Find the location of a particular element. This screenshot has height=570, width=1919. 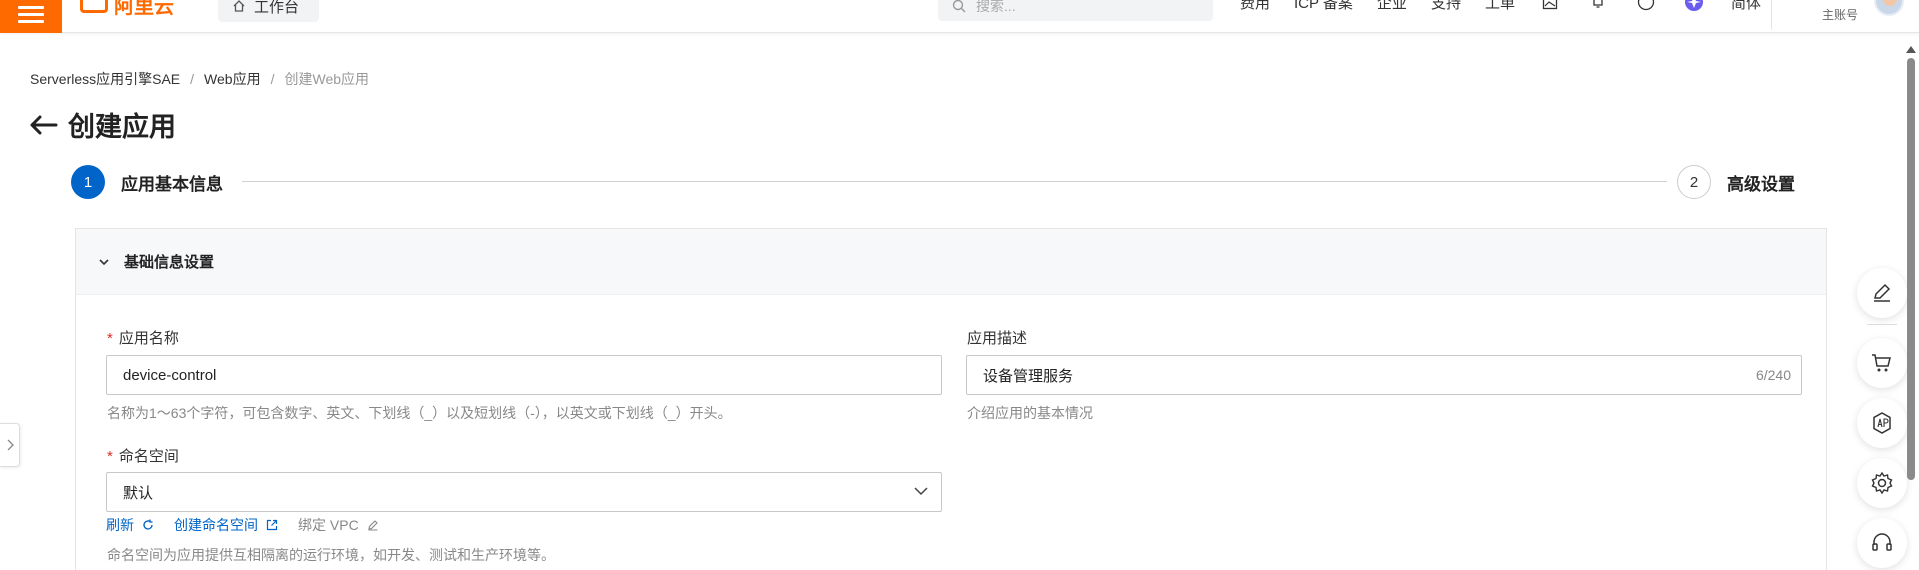

app-name-label: * 应用名称 is located at coordinates (143, 337).